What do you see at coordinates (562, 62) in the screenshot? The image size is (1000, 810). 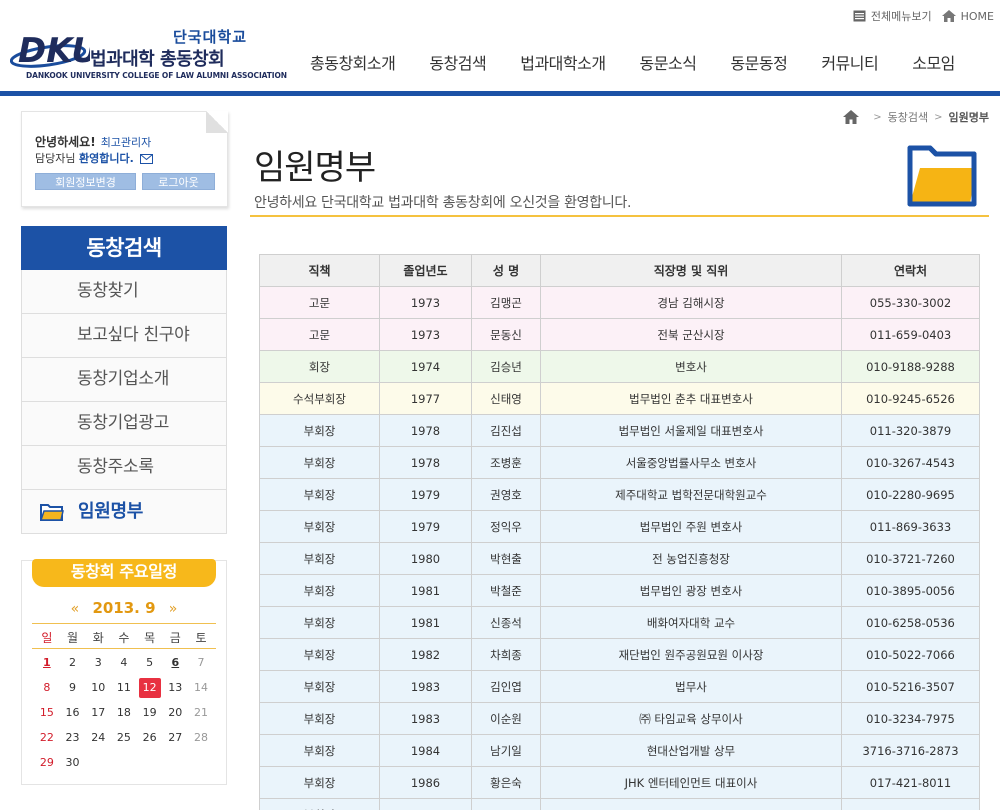 I see `nav-item-college-intro: 법과대학소개` at bounding box center [562, 62].